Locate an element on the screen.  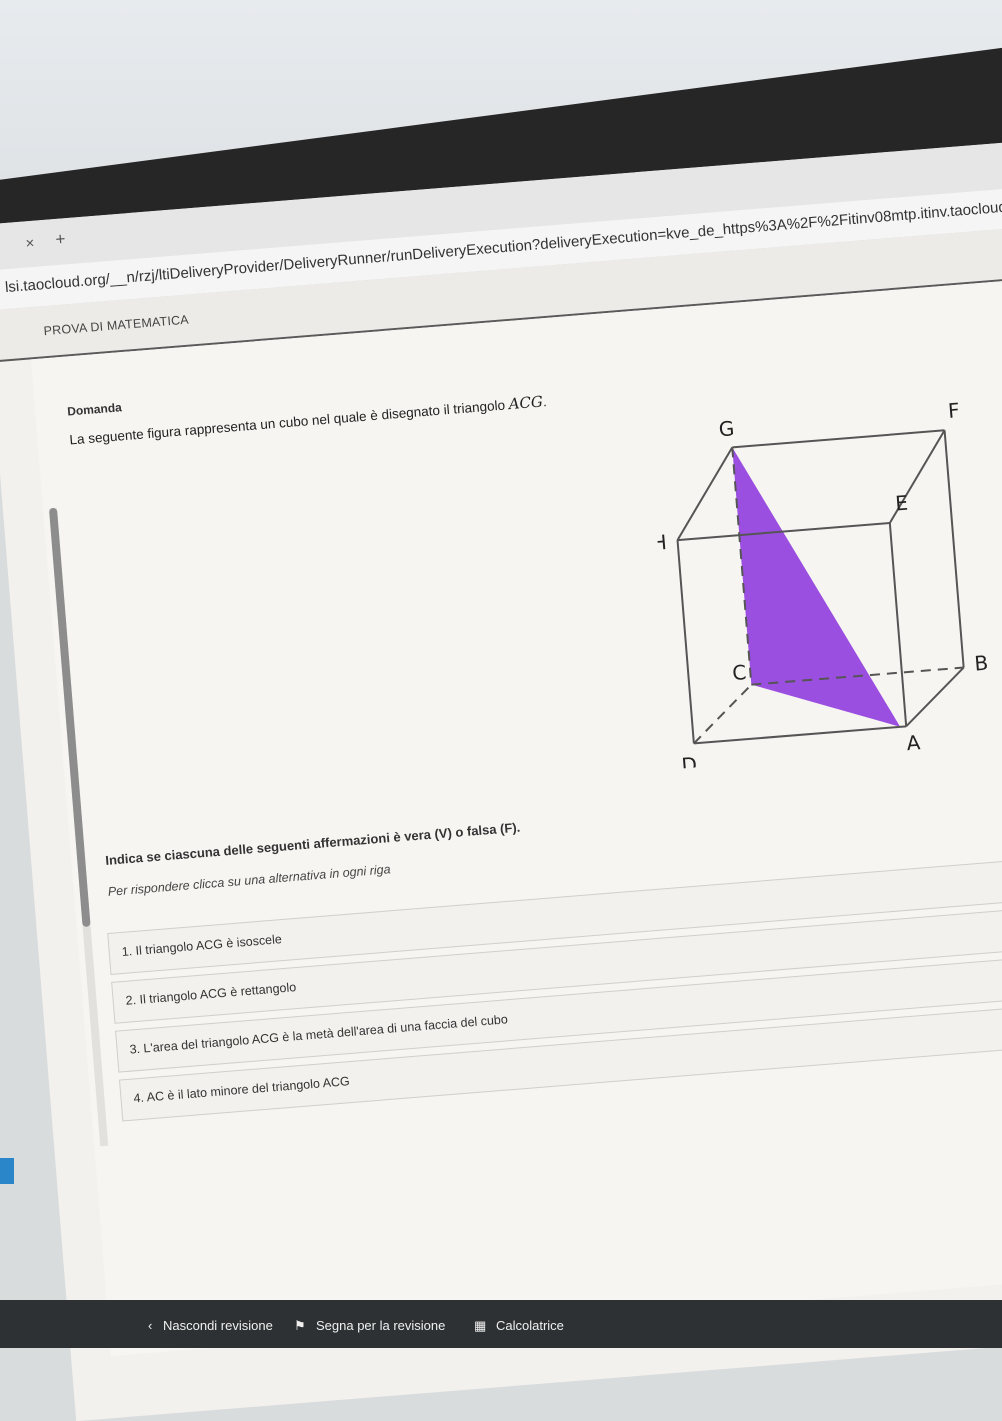
side-indicator is located at coordinates (7, 1171).